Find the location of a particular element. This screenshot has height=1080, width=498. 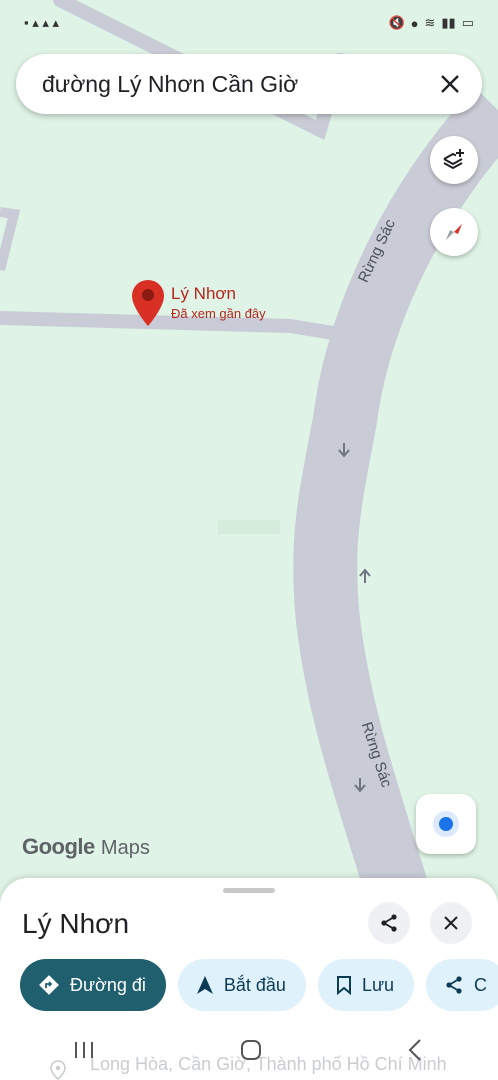

search-bar: đường Lý Nhơn Cần Giờ is located at coordinates (249, 84).